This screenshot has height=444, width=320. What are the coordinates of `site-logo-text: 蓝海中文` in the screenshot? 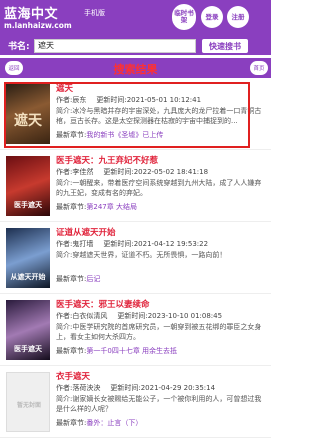 It's located at (31, 12).